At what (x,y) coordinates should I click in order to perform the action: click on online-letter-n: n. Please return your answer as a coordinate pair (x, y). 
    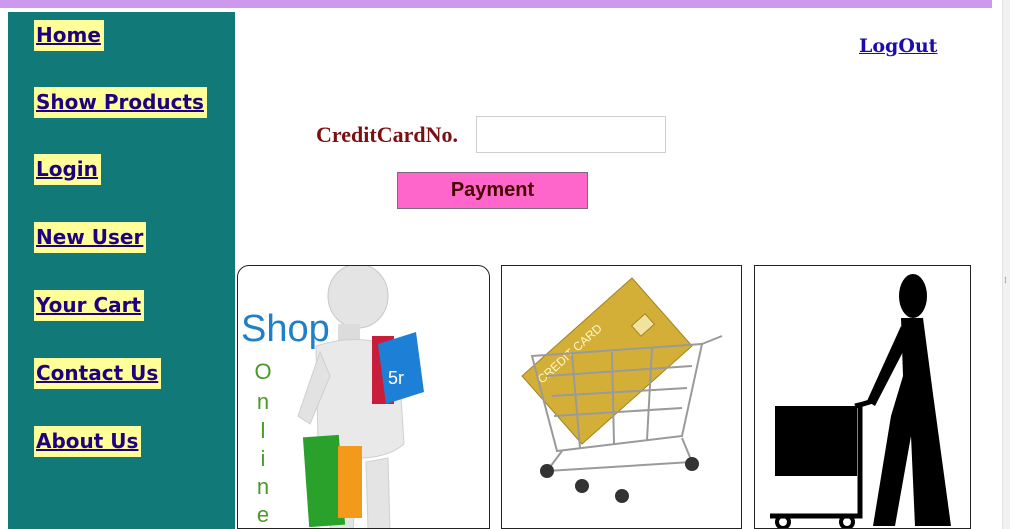
    Looking at the image, I should click on (263, 401).